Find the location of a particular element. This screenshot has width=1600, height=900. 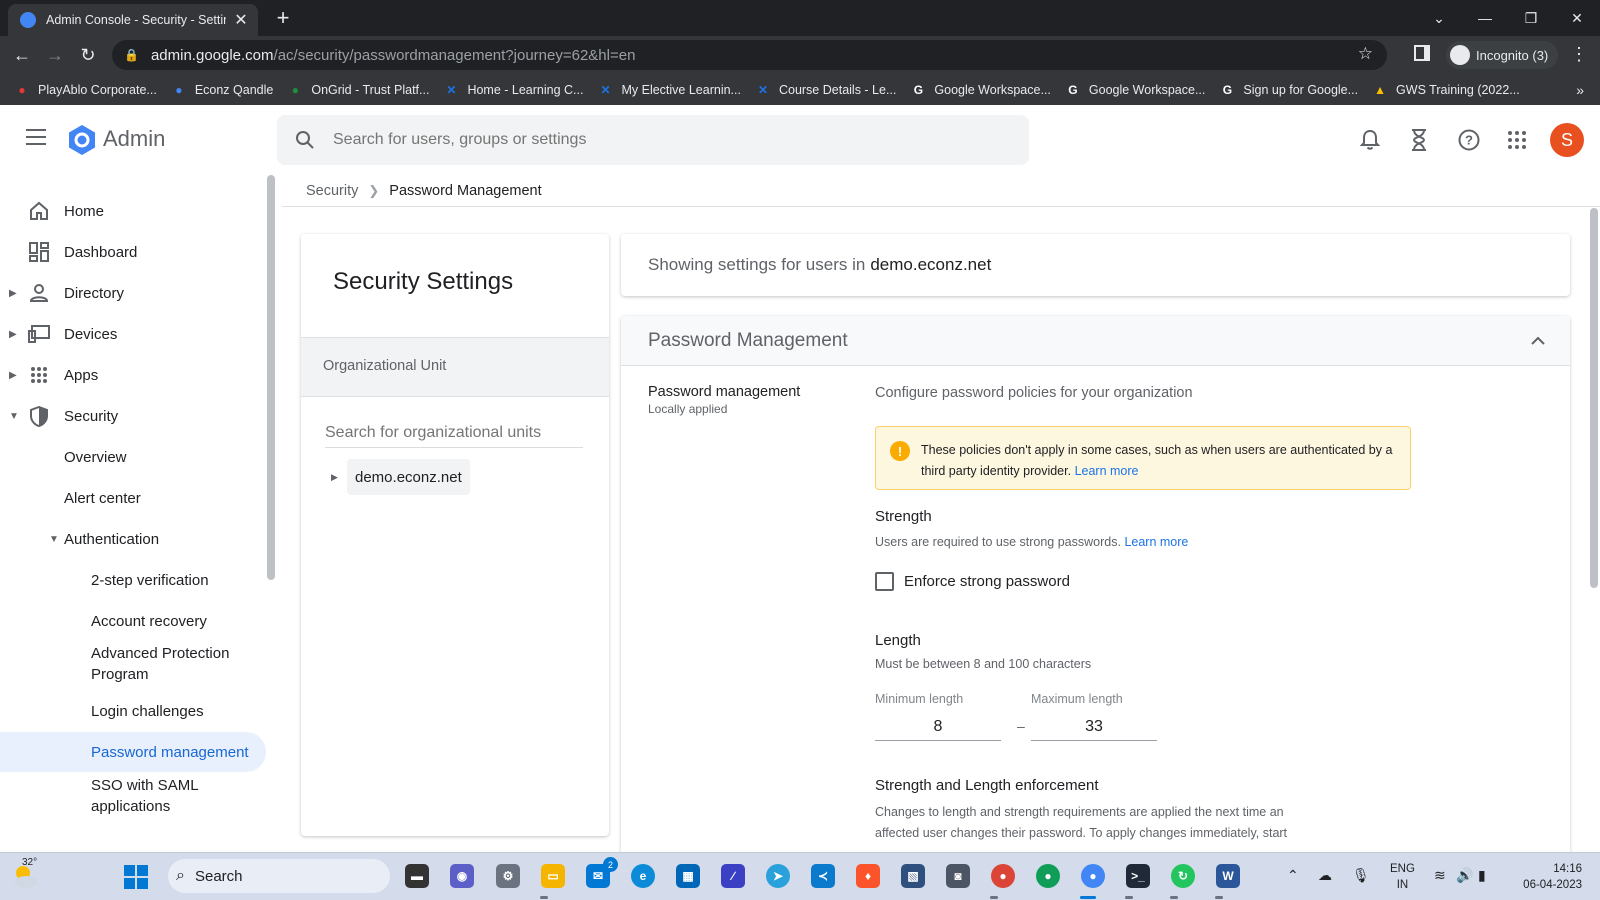

nav-item-sso-saml: SSO with SAML applications is located at coordinates (133, 796).